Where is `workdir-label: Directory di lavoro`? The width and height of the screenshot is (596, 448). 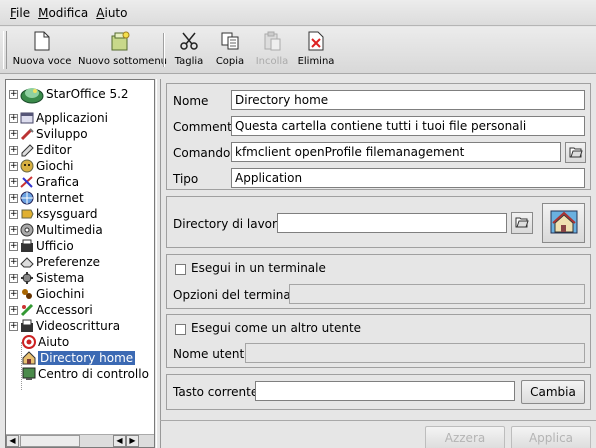
workdir-label: Directory di lavoro is located at coordinates (229, 224).